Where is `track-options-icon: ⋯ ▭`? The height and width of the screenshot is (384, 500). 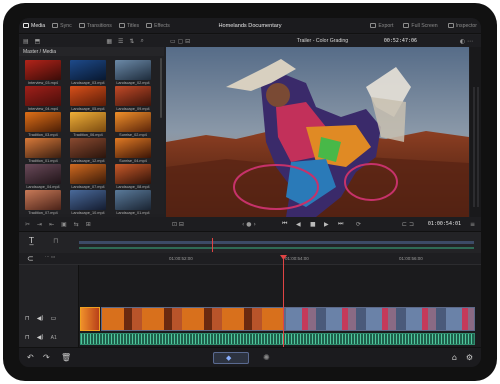
track-options-icon: ⋯ ▭ is located at coordinates (50, 257).